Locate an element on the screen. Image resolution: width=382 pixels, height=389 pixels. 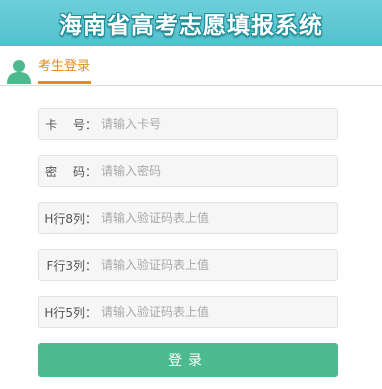
header-banner: 海南省高考志愿填报系统 is located at coordinates (191, 23).